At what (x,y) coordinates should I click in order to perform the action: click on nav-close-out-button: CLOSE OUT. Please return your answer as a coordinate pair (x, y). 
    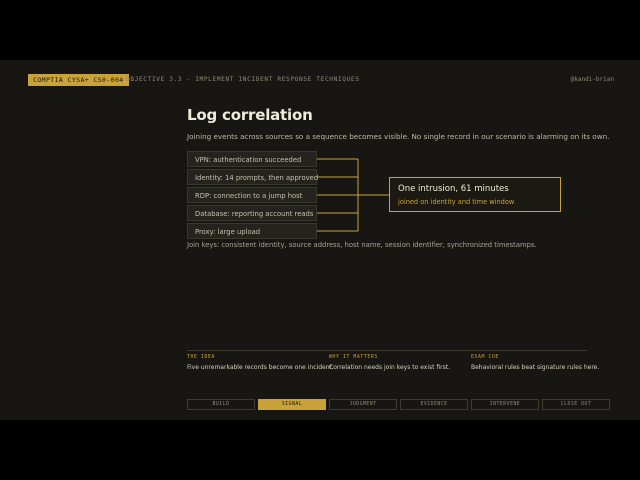
    Looking at the image, I should click on (576, 404).